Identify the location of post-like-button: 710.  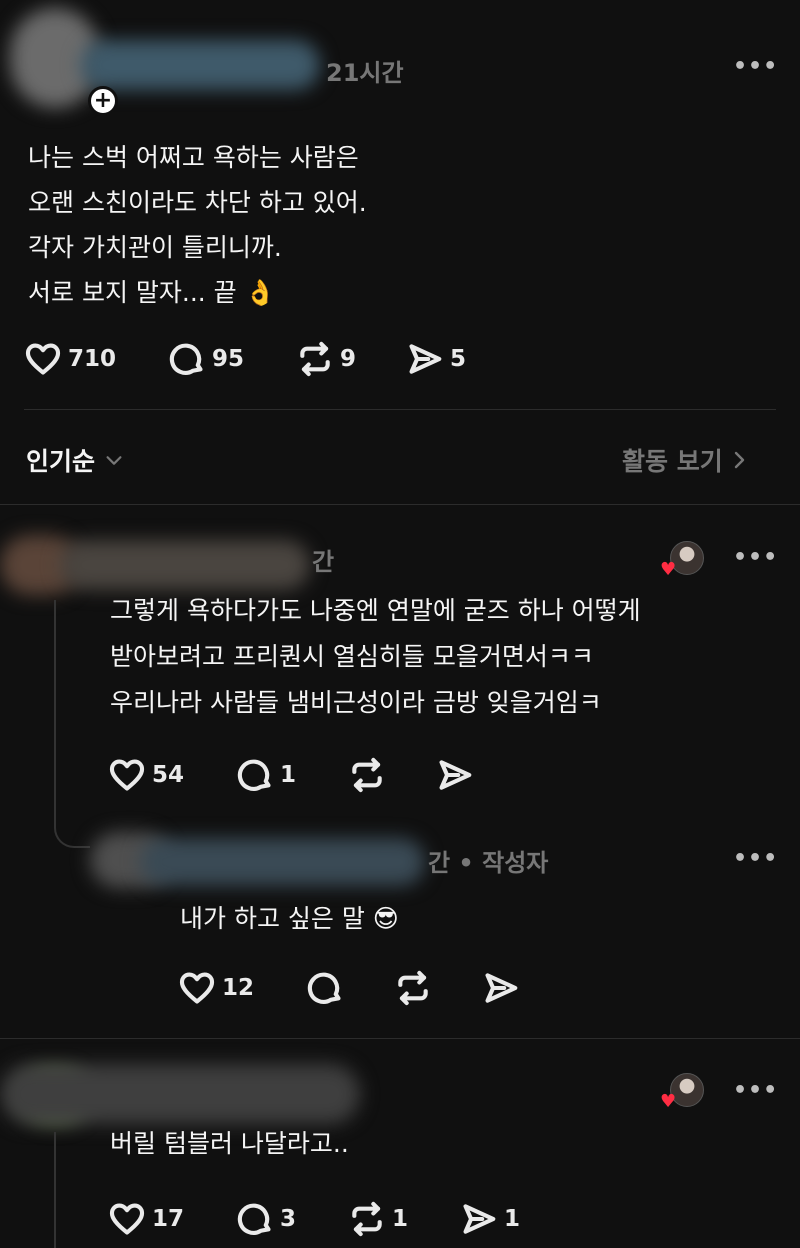
(70, 359).